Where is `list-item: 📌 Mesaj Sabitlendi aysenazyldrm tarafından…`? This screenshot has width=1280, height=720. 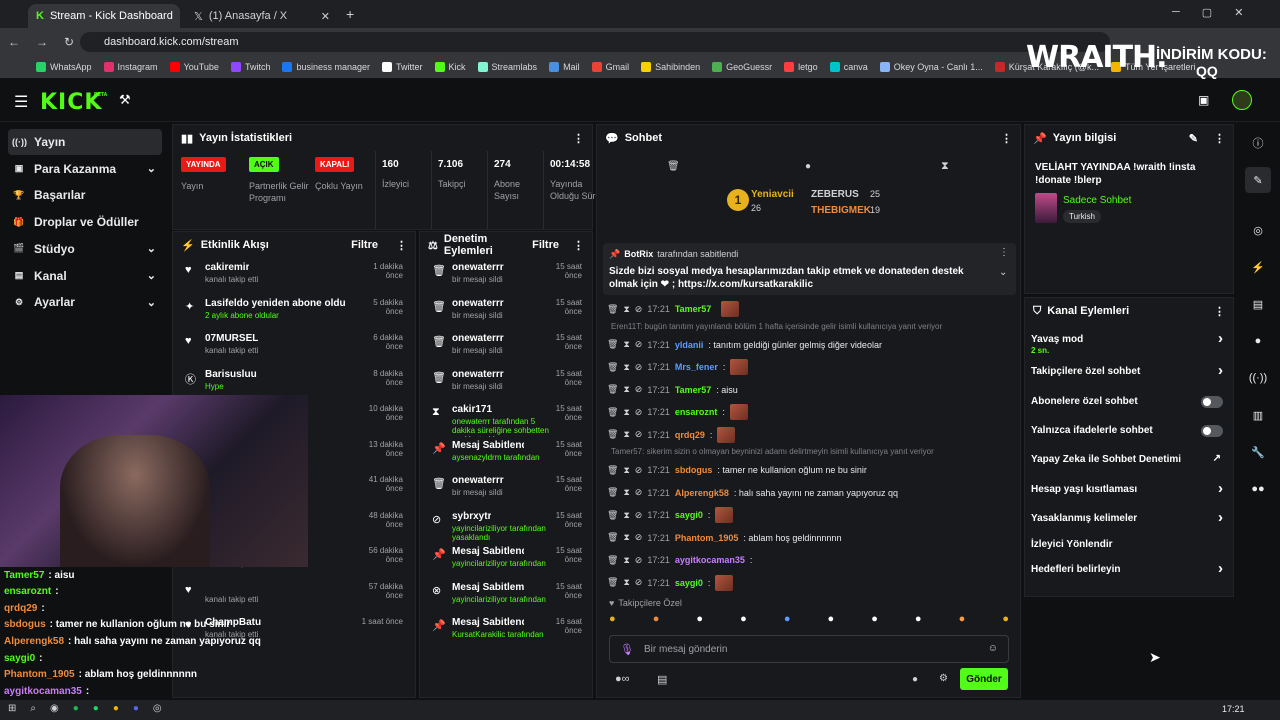 list-item: 📌 Mesaj Sabitlendi aysenazyldrm tarafından… is located at coordinates (506, 453).